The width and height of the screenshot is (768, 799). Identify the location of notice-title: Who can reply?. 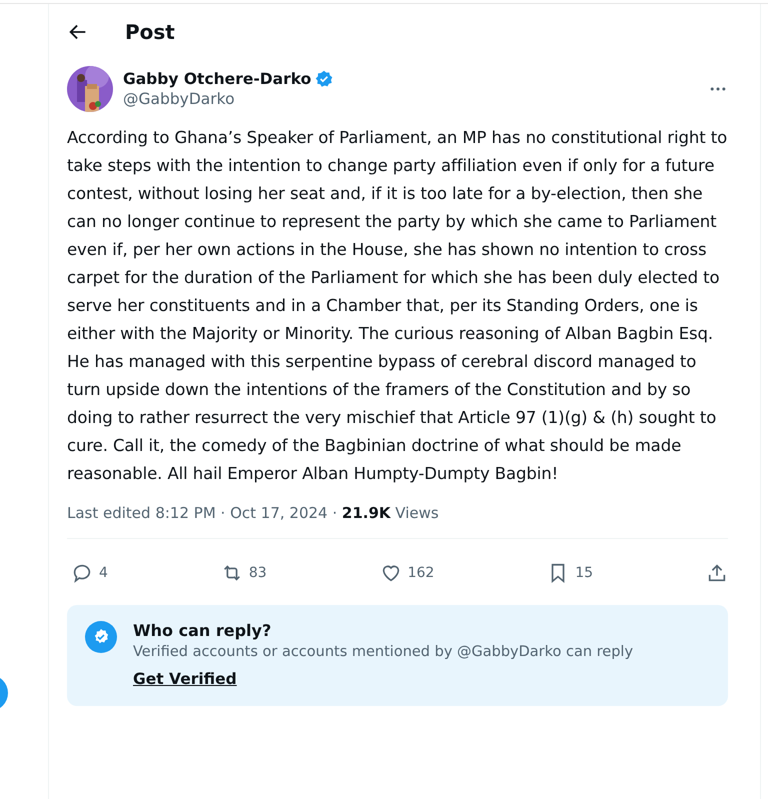
(202, 630).